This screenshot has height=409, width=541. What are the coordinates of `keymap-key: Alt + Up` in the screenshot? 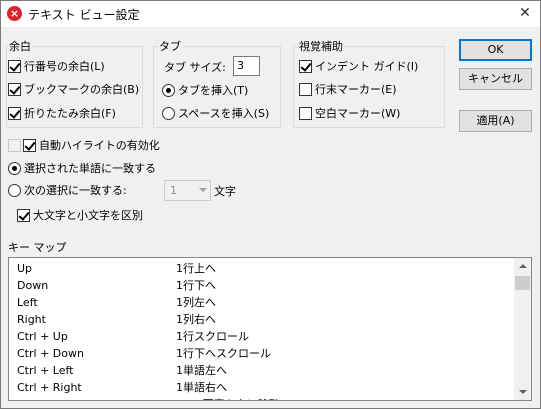 It's located at (40, 398).